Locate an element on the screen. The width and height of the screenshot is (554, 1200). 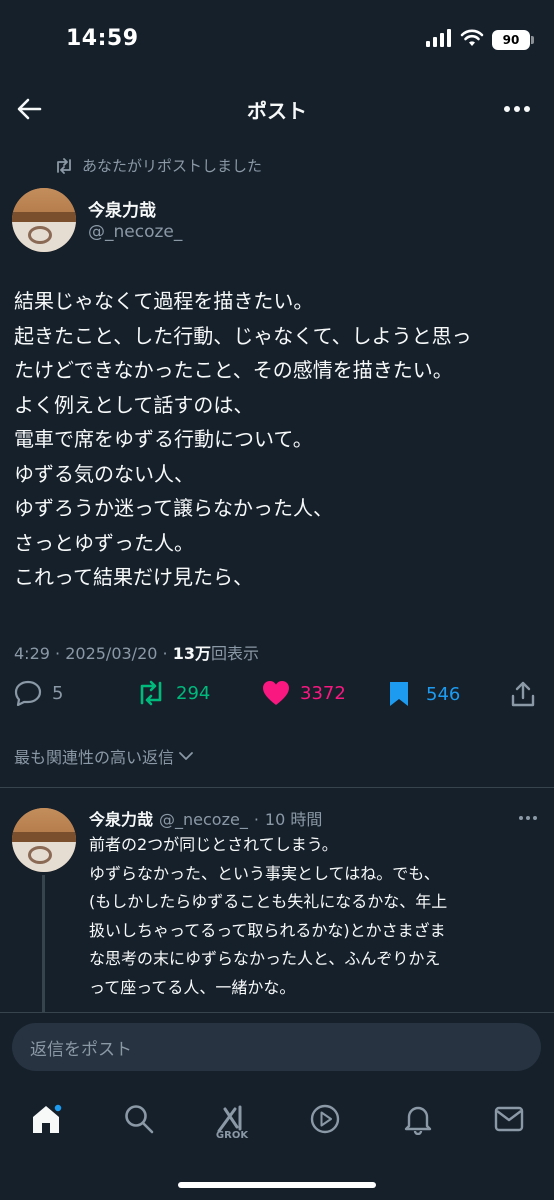
post-text-line: ゆずる気のない人、 is located at coordinates (104, 473).